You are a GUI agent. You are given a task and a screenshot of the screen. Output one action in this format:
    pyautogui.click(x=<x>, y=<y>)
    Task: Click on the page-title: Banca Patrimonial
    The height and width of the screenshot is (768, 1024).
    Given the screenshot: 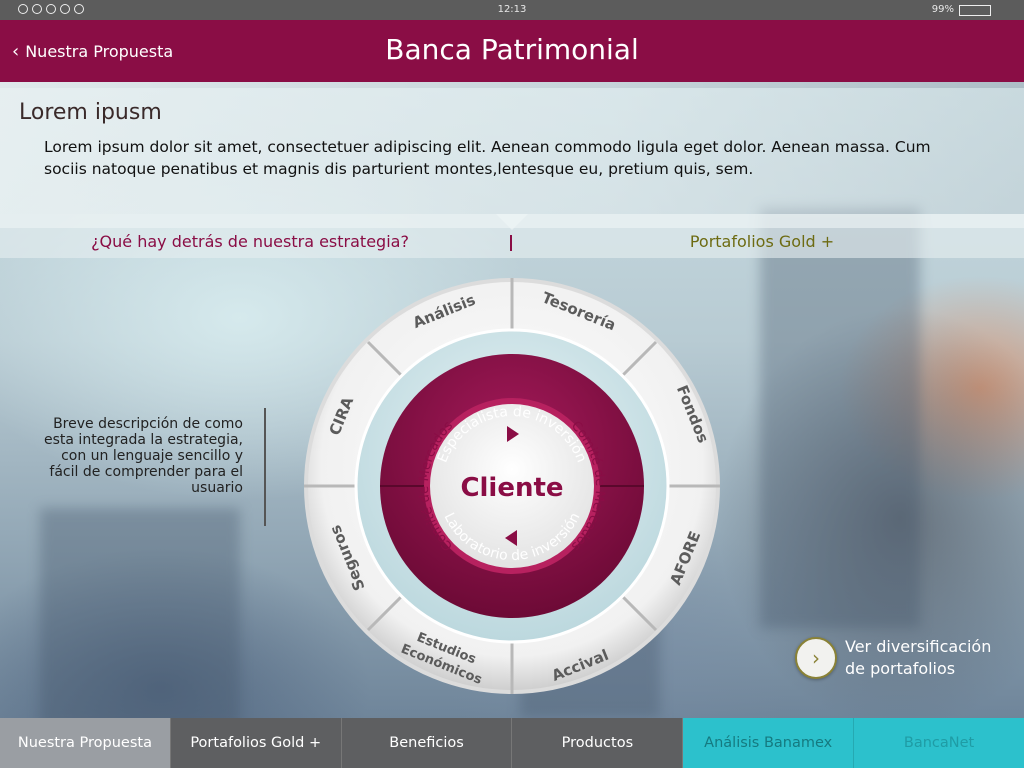 What is the action you would take?
    pyautogui.click(x=512, y=49)
    